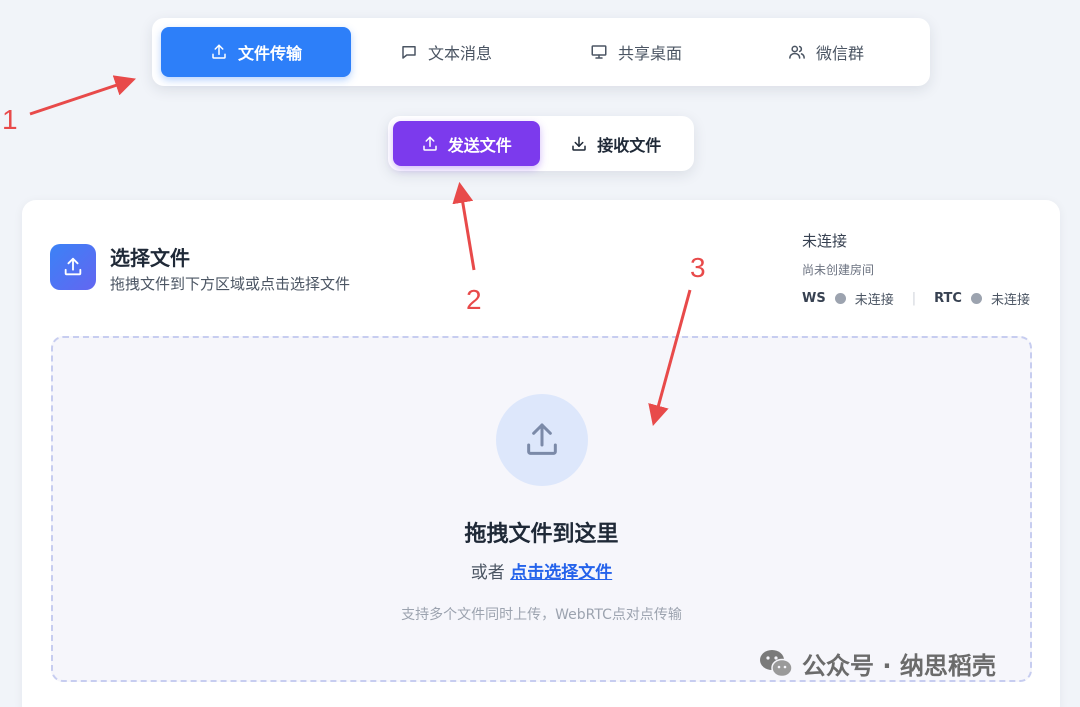 Image resolution: width=1080 pixels, height=707 pixels. What do you see at coordinates (899, 666) in the screenshot?
I see `watermark-text: 公众号 · 纳思稻壳` at bounding box center [899, 666].